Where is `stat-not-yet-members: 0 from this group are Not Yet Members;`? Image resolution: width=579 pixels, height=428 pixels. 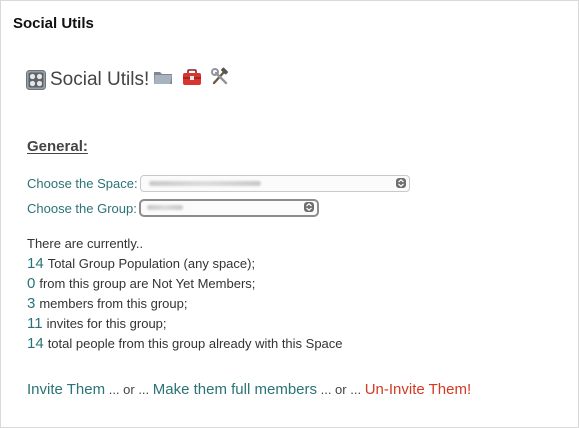
stat-not-yet-members: 0 from this group are Not Yet Members; is located at coordinates (185, 284).